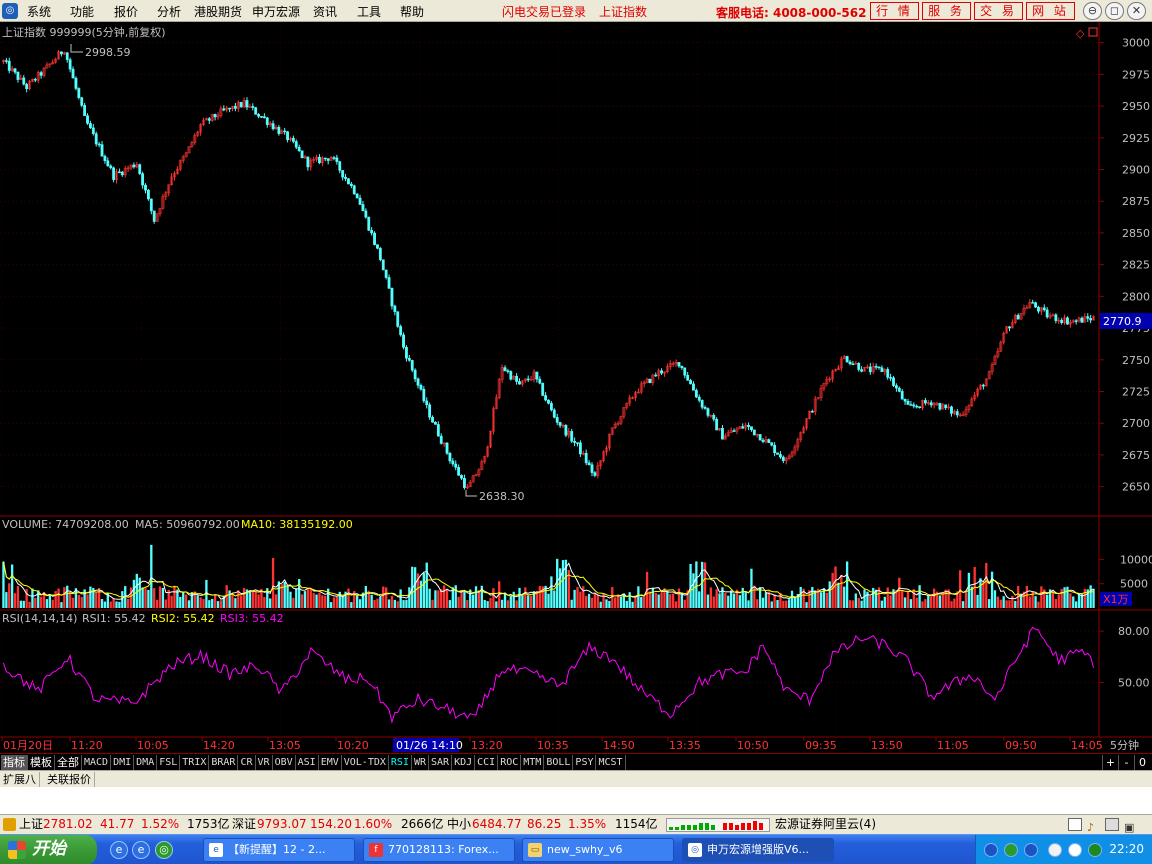 Image resolution: width=1152 pixels, height=864 pixels. I want to click on indicator-tab-macd: MACD, so click(97, 762).